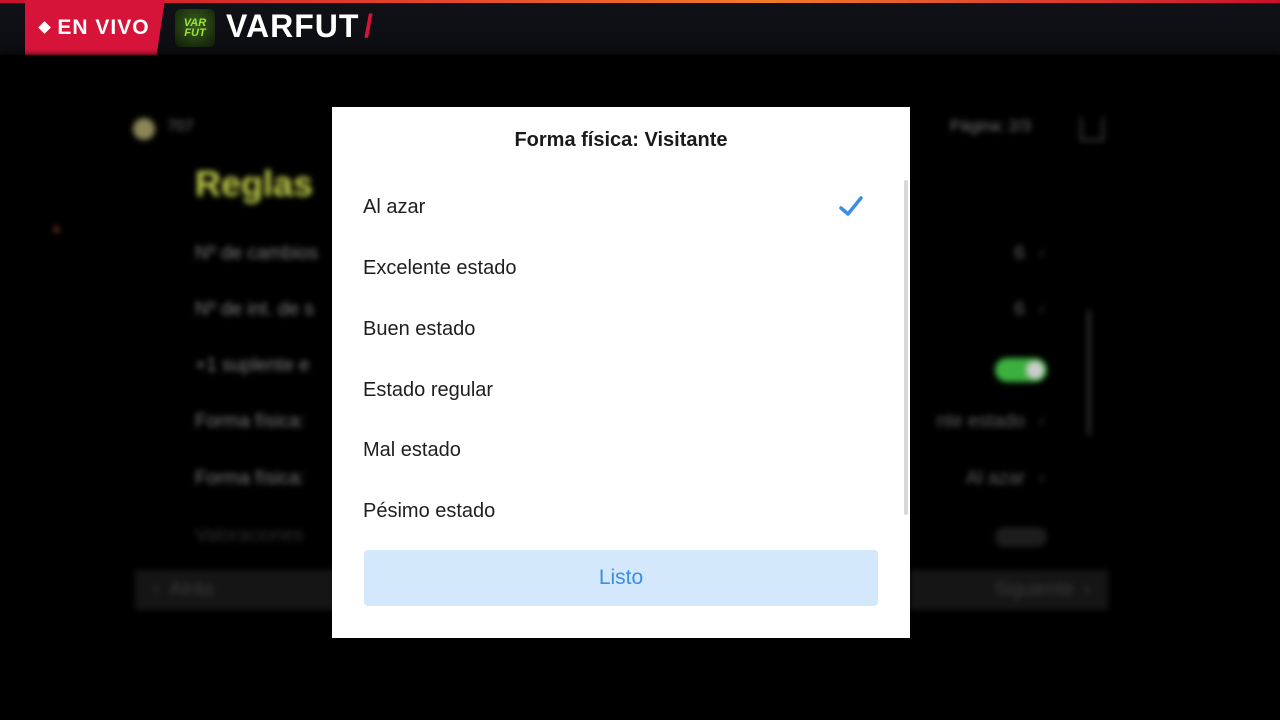  Describe the element at coordinates (419, 328) in the screenshot. I see `option-label: Buen estado` at that location.